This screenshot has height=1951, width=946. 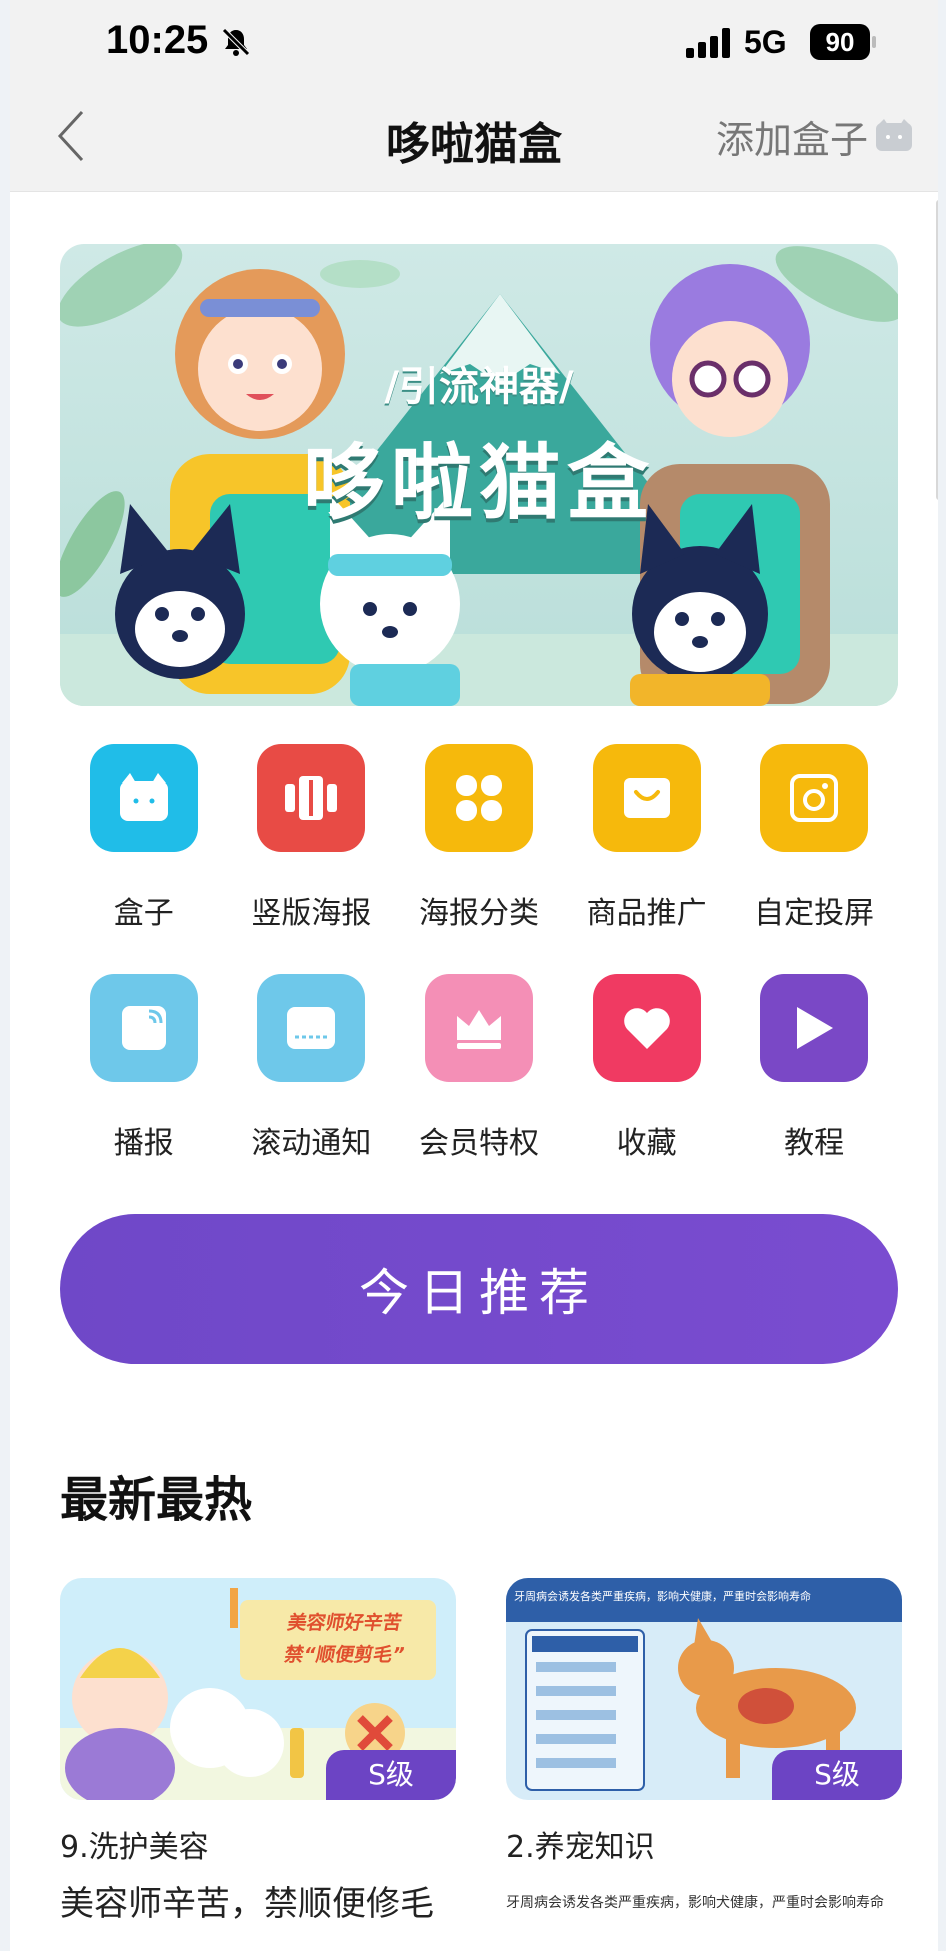 I want to click on grid-label: 自定投屏, so click(x=814, y=913).